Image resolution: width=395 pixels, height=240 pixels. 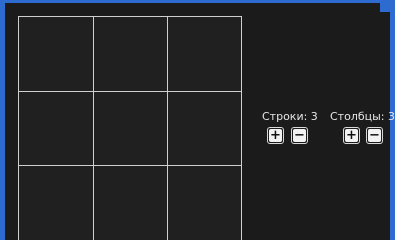 What do you see at coordinates (387, 6) in the screenshot?
I see `window-frame-corner` at bounding box center [387, 6].